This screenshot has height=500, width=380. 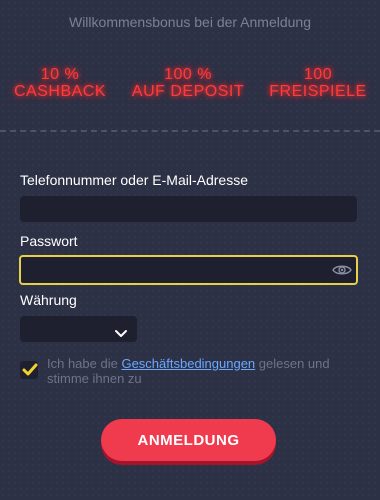 I want to click on bonus-freespins: 100 FREISPIELE, so click(x=318, y=83).